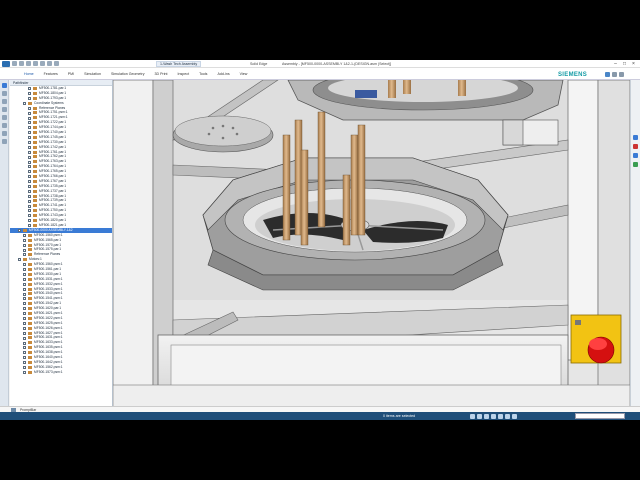 This screenshot has height=480, width=640. Describe the element at coordinates (14, 63) in the screenshot. I see `save-icon` at that location.